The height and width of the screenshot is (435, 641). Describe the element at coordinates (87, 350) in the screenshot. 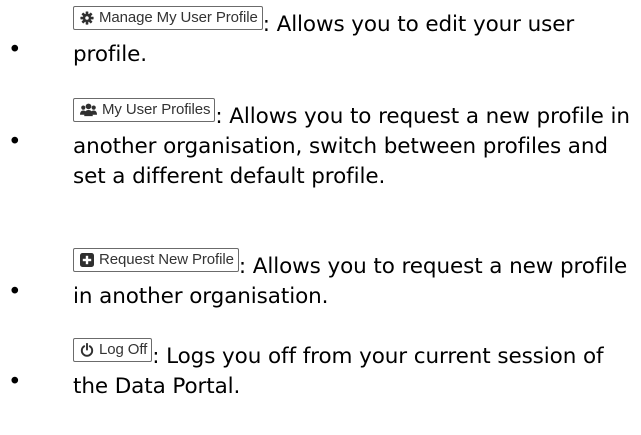

I see `power-icon` at that location.